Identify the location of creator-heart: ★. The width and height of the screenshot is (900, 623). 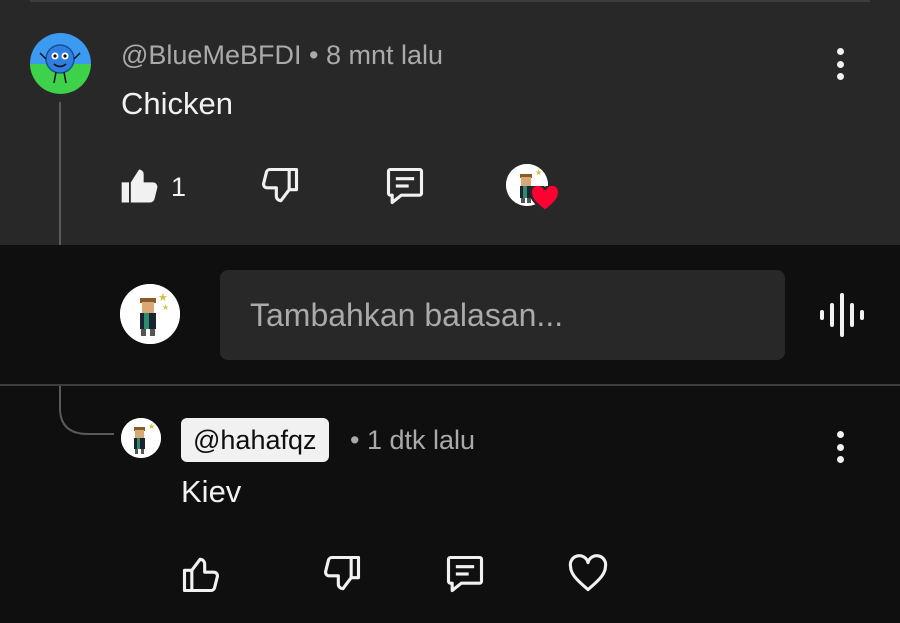
(534, 189).